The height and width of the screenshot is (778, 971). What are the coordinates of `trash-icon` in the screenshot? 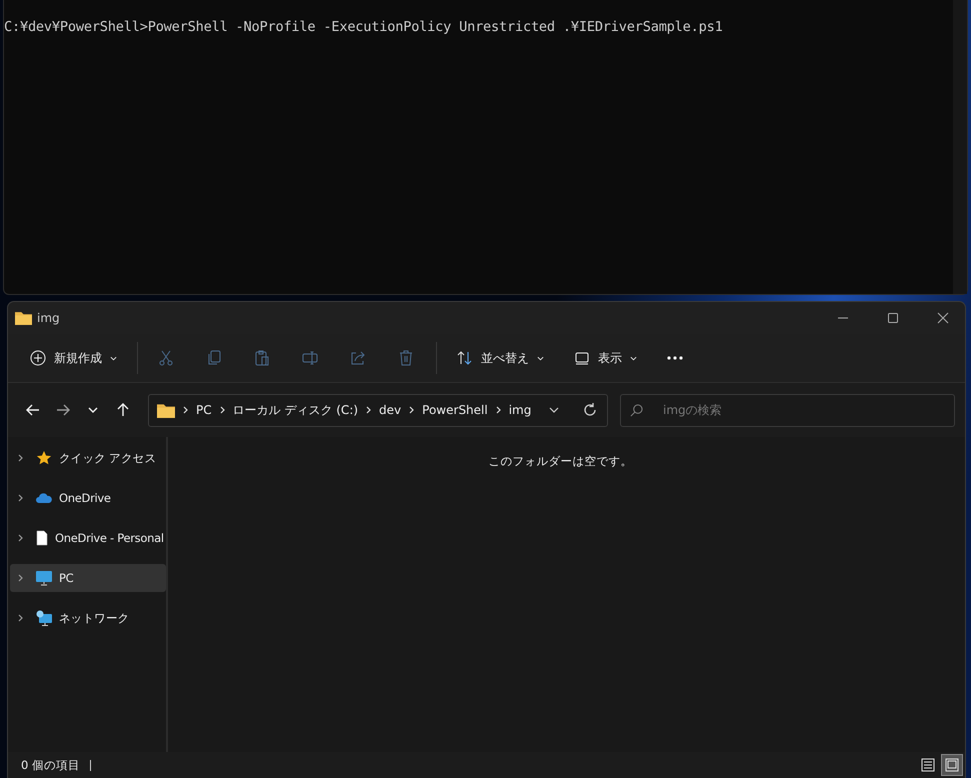 It's located at (406, 358).